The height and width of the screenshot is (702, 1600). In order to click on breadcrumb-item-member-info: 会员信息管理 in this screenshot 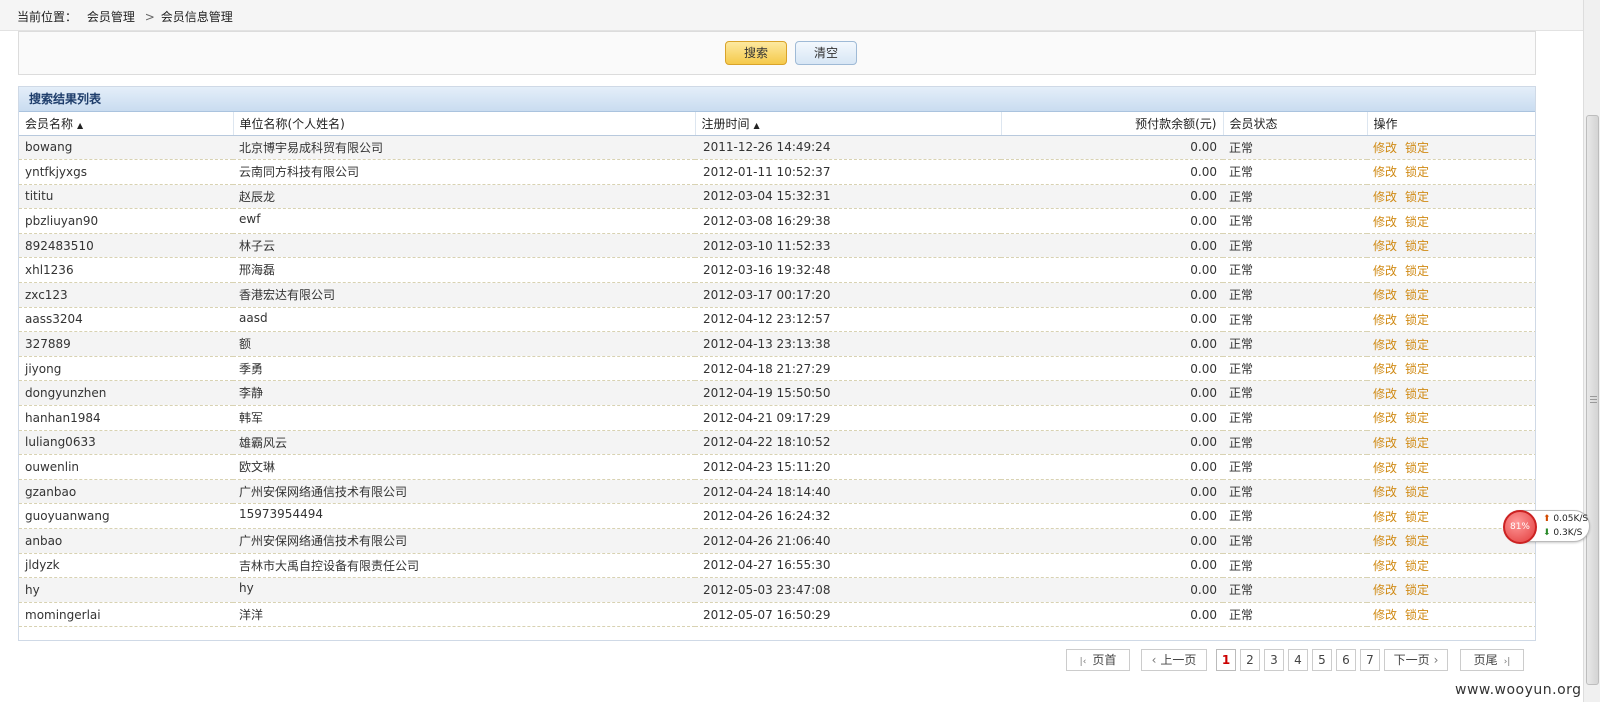, I will do `click(197, 17)`.